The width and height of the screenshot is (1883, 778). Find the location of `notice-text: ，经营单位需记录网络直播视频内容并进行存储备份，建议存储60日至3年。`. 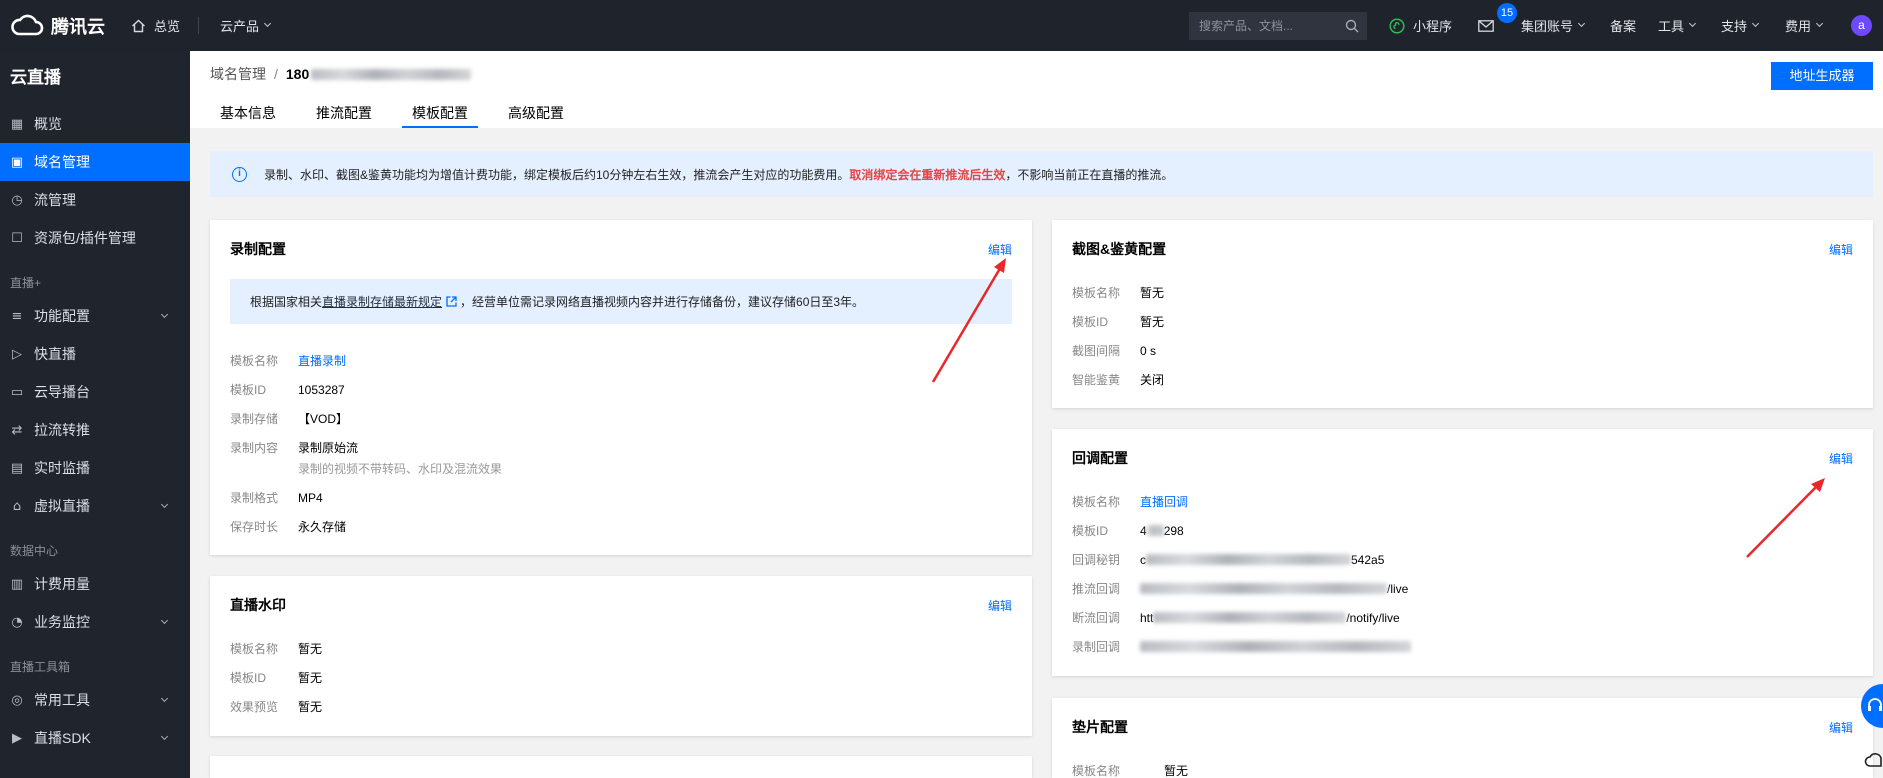

notice-text: ，经营单位需记录网络直播视频内容并进行存储备份，建议存储60日至3年。 is located at coordinates (662, 302).